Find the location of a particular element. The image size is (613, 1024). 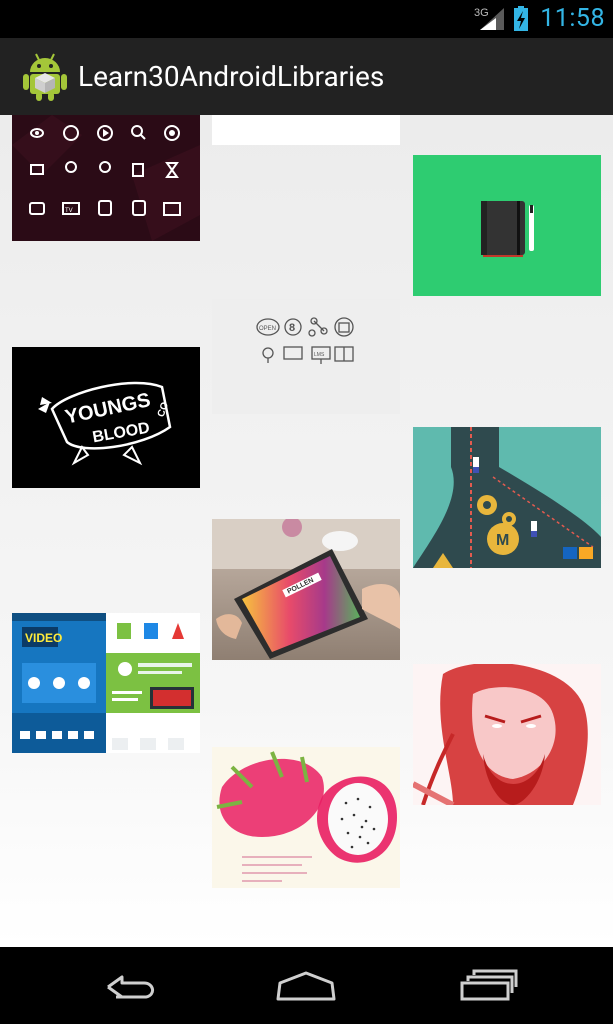

video-text: VIDEO is located at coordinates (43, 638).